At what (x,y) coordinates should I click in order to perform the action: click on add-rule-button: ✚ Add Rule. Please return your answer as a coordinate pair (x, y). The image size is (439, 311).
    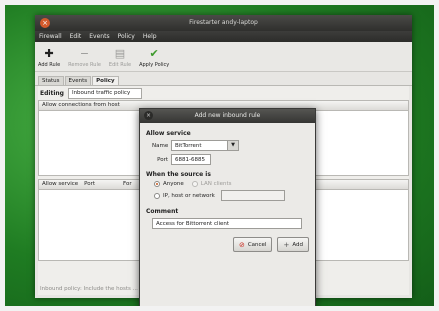
    Looking at the image, I should click on (49, 58).